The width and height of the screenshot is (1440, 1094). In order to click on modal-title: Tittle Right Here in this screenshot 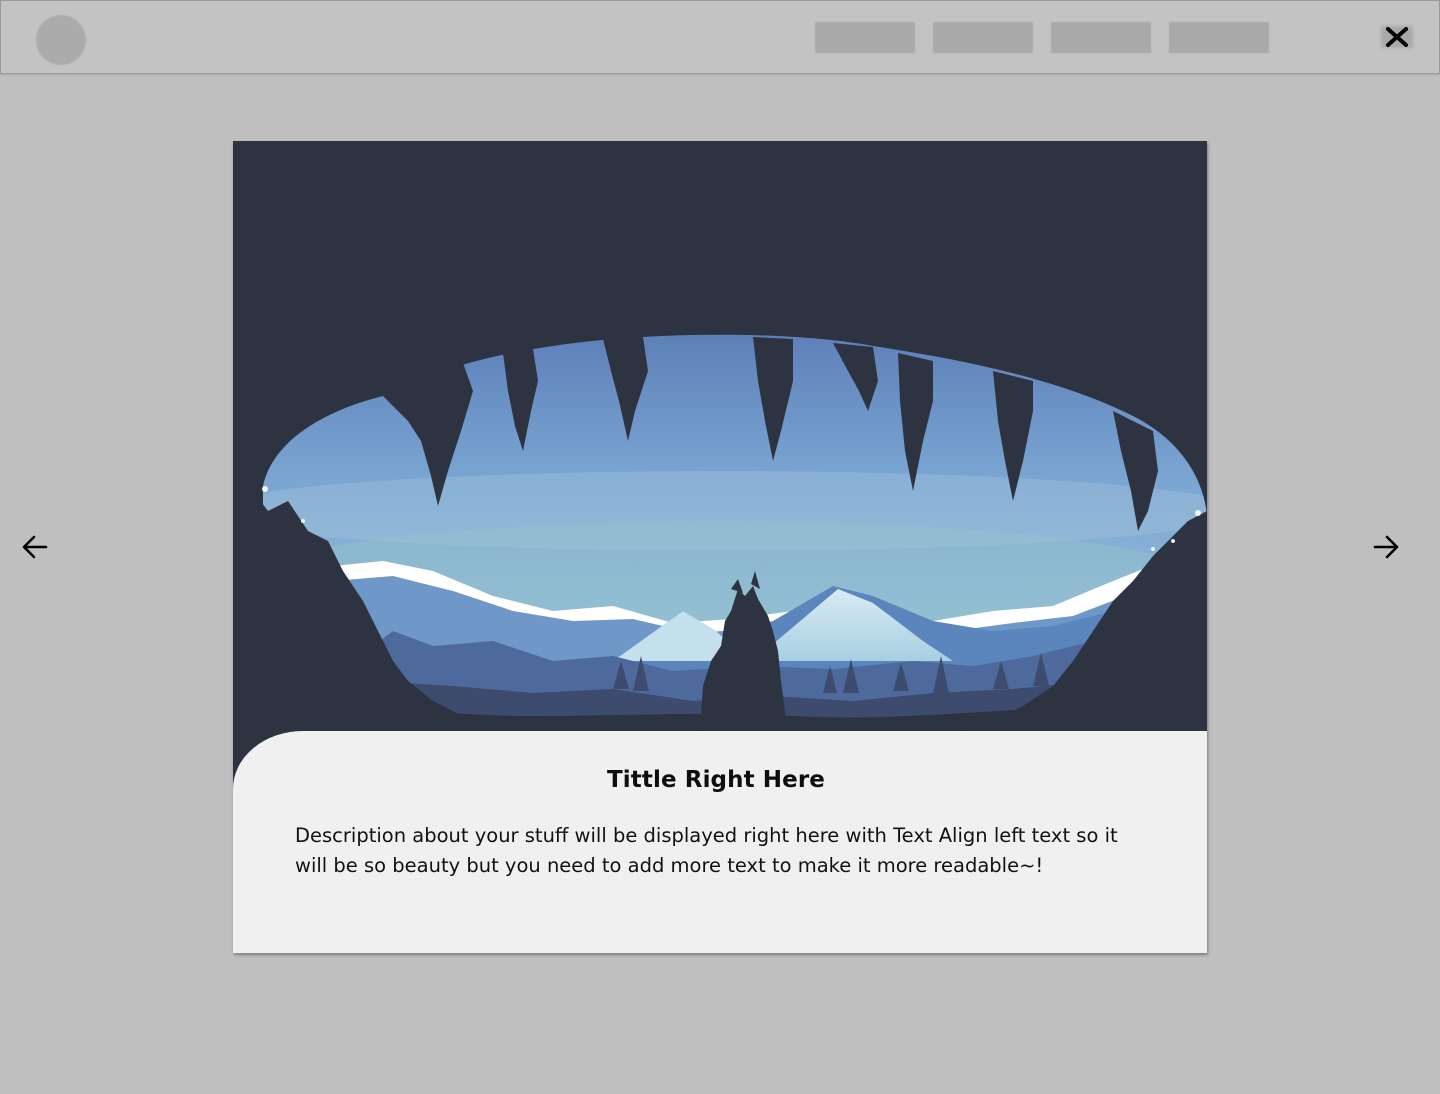, I will do `click(716, 780)`.